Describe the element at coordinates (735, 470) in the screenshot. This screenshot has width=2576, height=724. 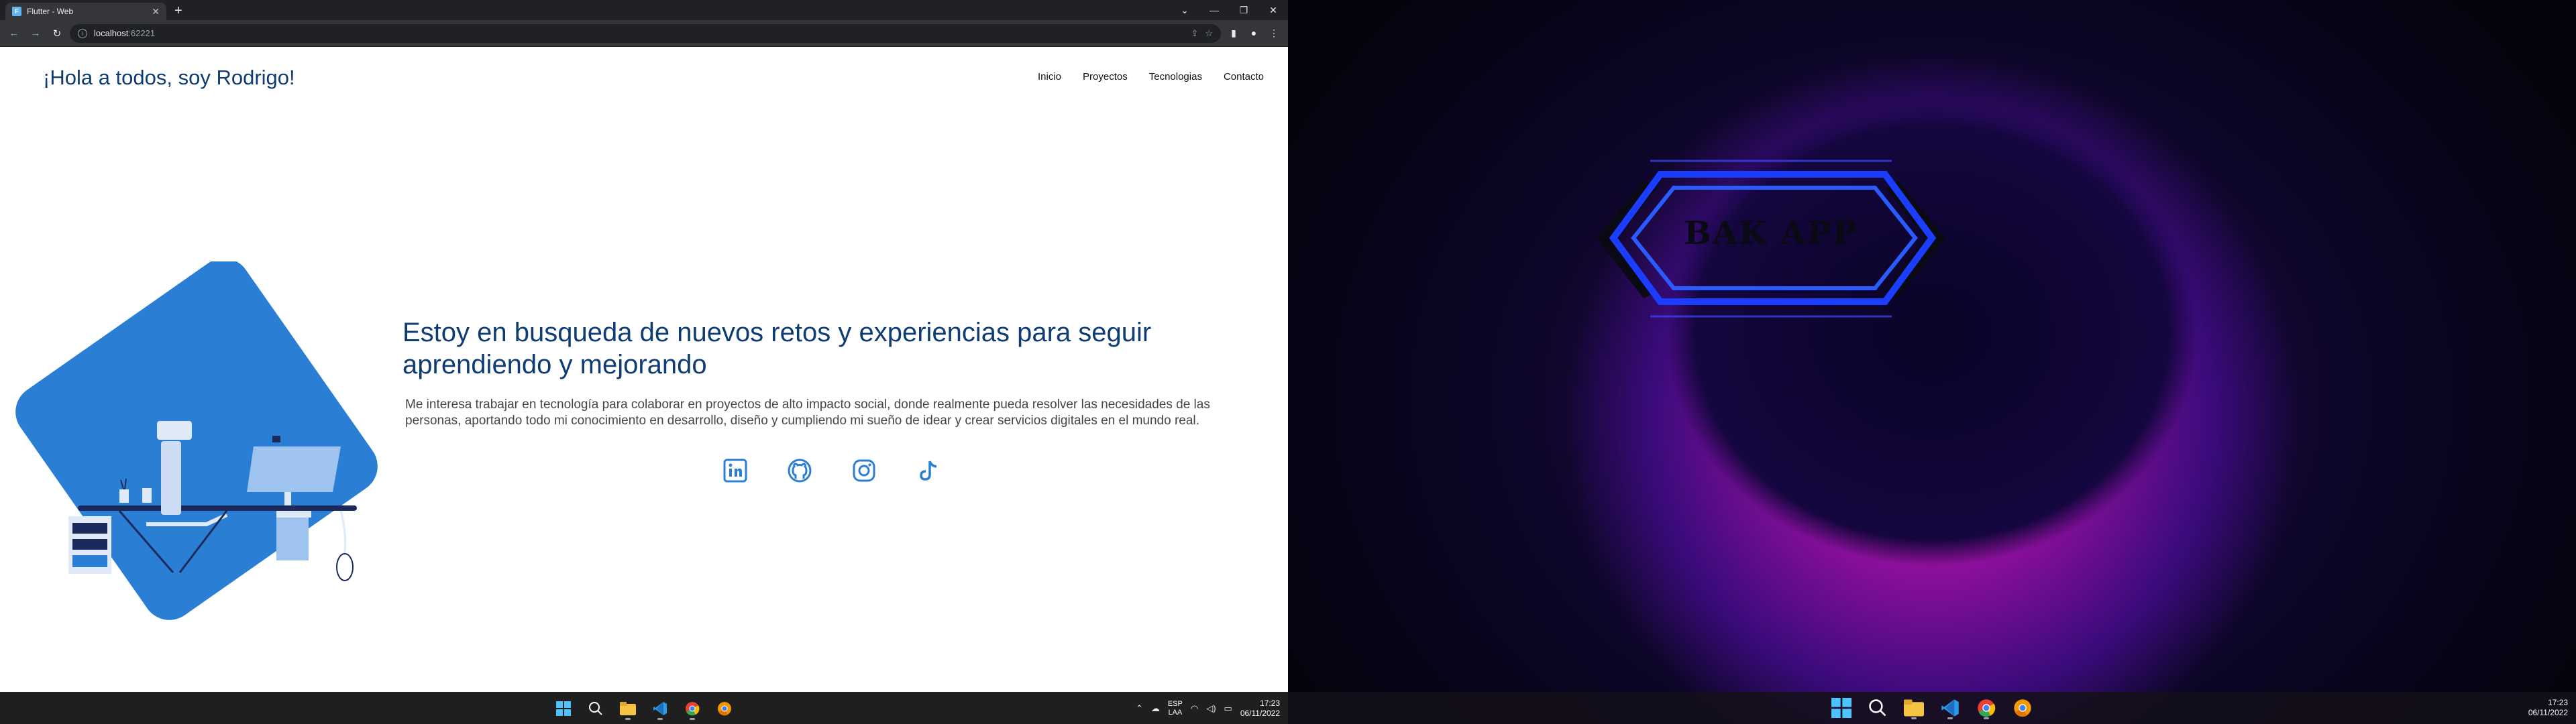
I see `linkedin-icon` at that location.